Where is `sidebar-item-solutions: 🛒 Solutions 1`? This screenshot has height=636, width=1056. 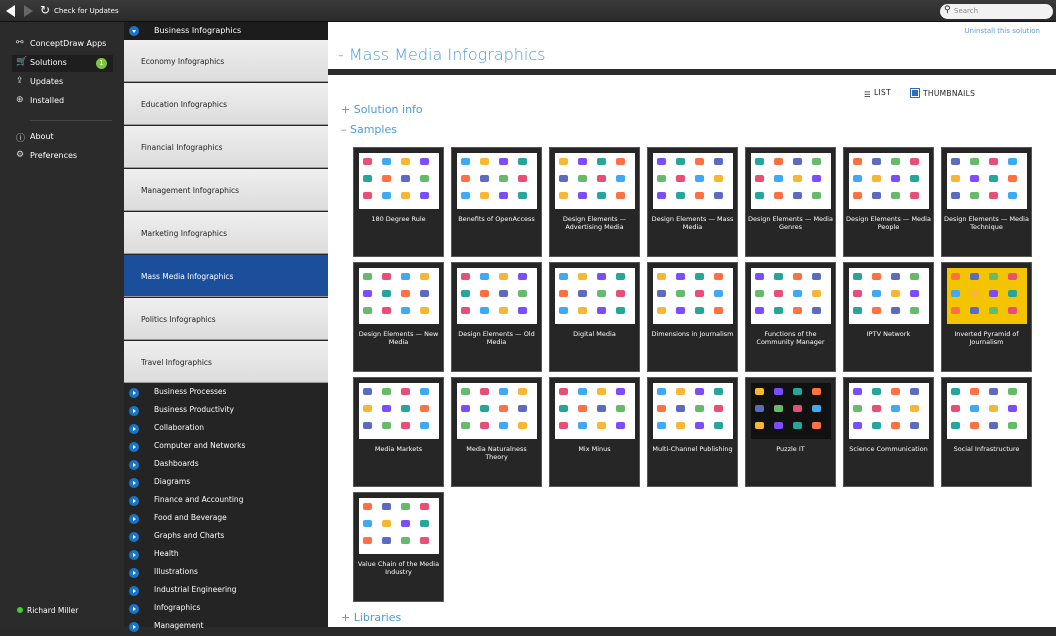 sidebar-item-solutions: 🛒 Solutions 1 is located at coordinates (62, 63).